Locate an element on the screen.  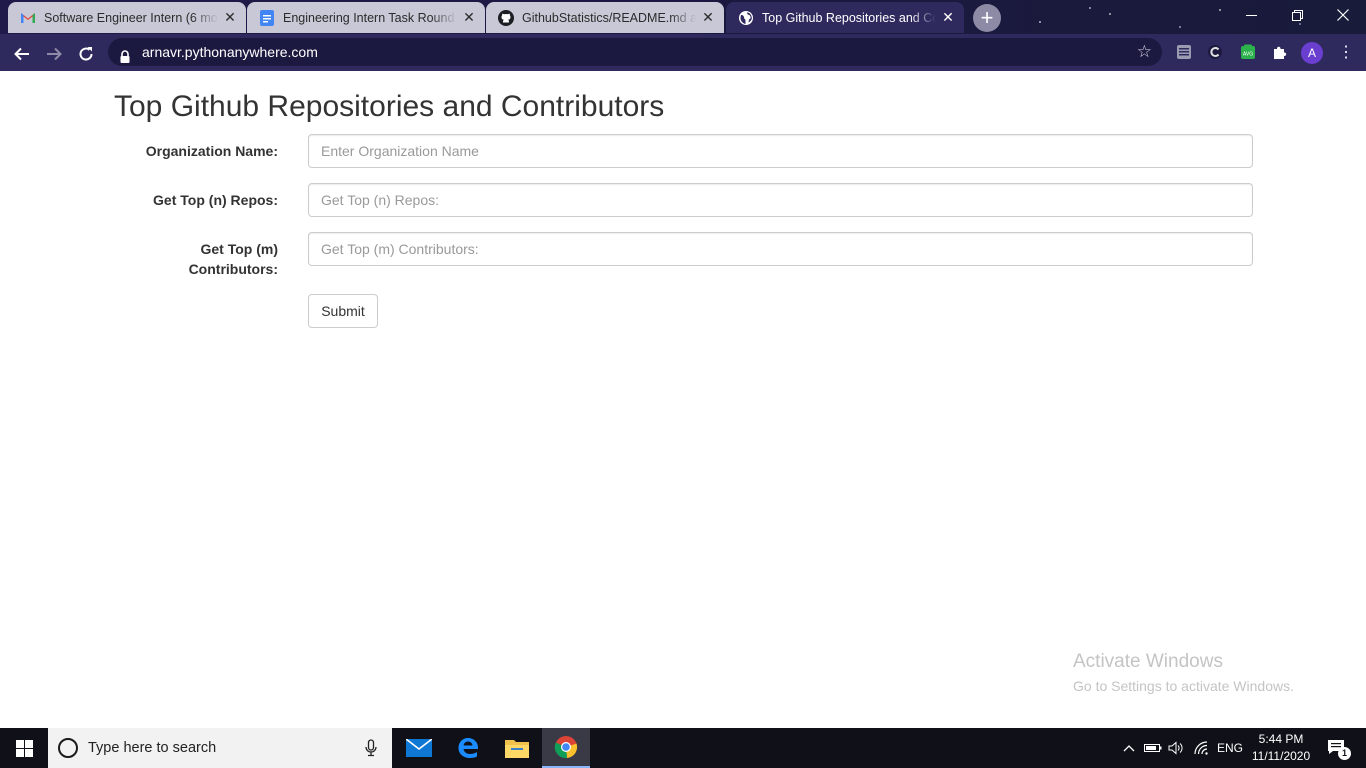
windows-logo-icon is located at coordinates (24, 748).